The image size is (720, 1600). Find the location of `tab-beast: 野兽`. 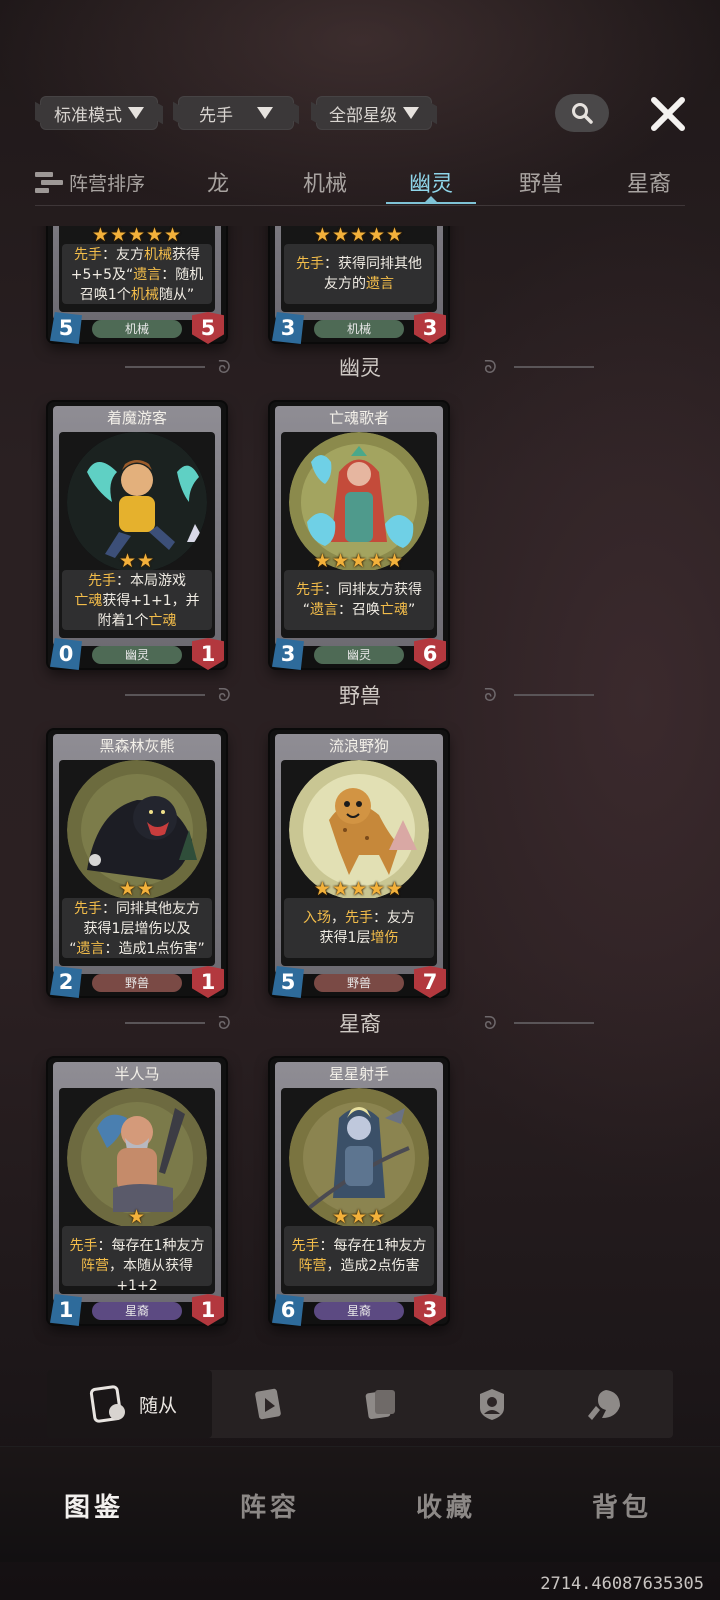

tab-beast: 野兽 is located at coordinates (541, 182).